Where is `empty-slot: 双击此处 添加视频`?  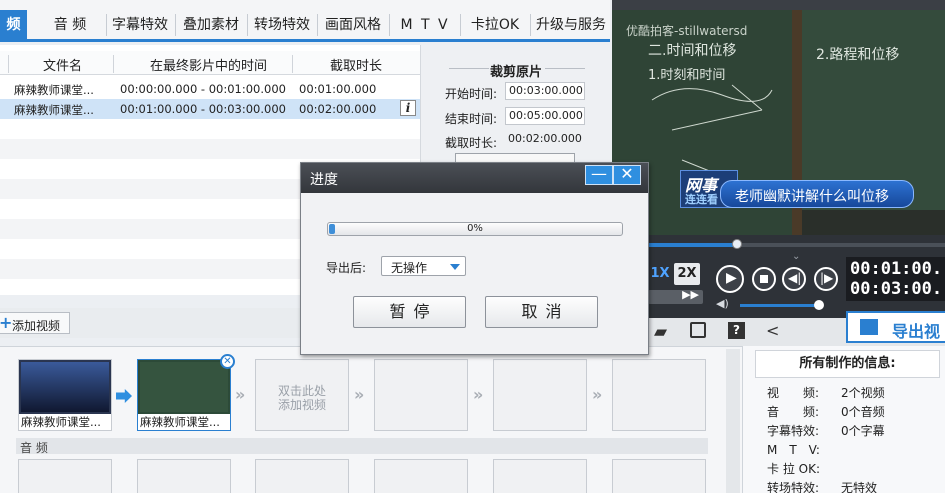
empty-slot: 双击此处 添加视频 is located at coordinates (302, 395).